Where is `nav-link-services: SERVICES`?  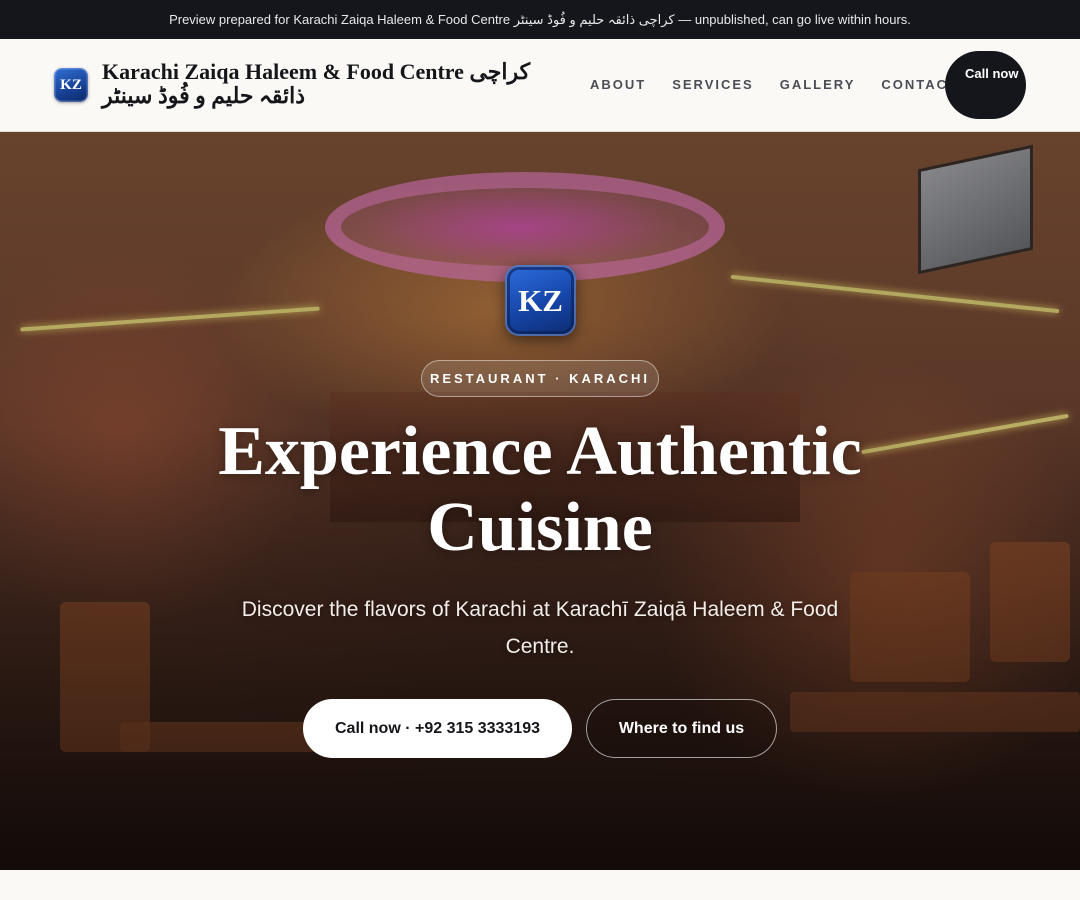
nav-link-services: SERVICES is located at coordinates (713, 84).